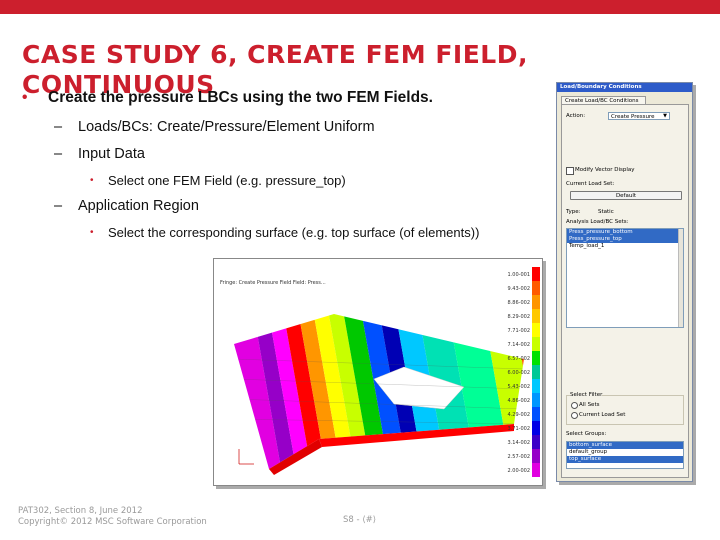  What do you see at coordinates (80, 511) in the screenshot?
I see `footer-line1: PAT302, Section 8, June 2012` at bounding box center [80, 511].